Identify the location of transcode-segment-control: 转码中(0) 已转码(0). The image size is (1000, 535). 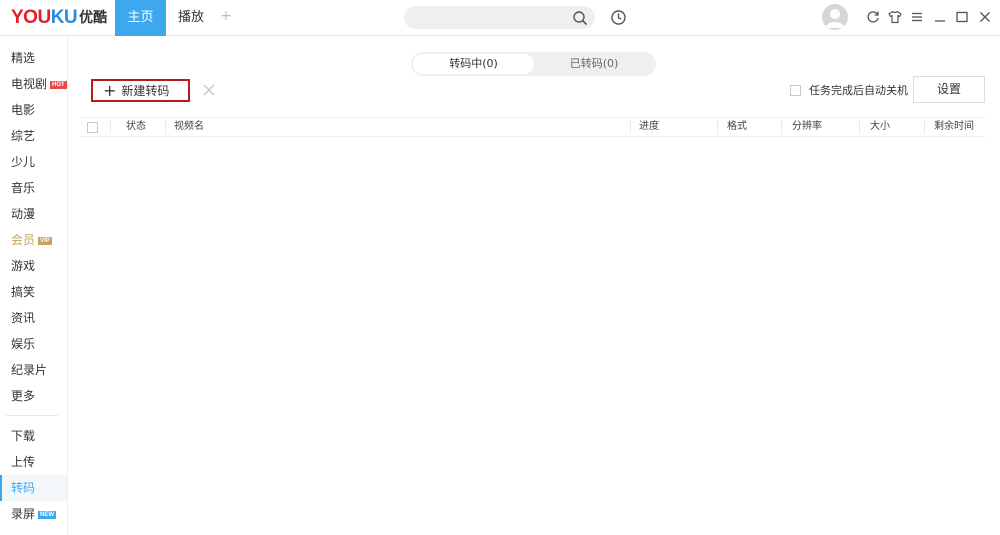
(533, 64).